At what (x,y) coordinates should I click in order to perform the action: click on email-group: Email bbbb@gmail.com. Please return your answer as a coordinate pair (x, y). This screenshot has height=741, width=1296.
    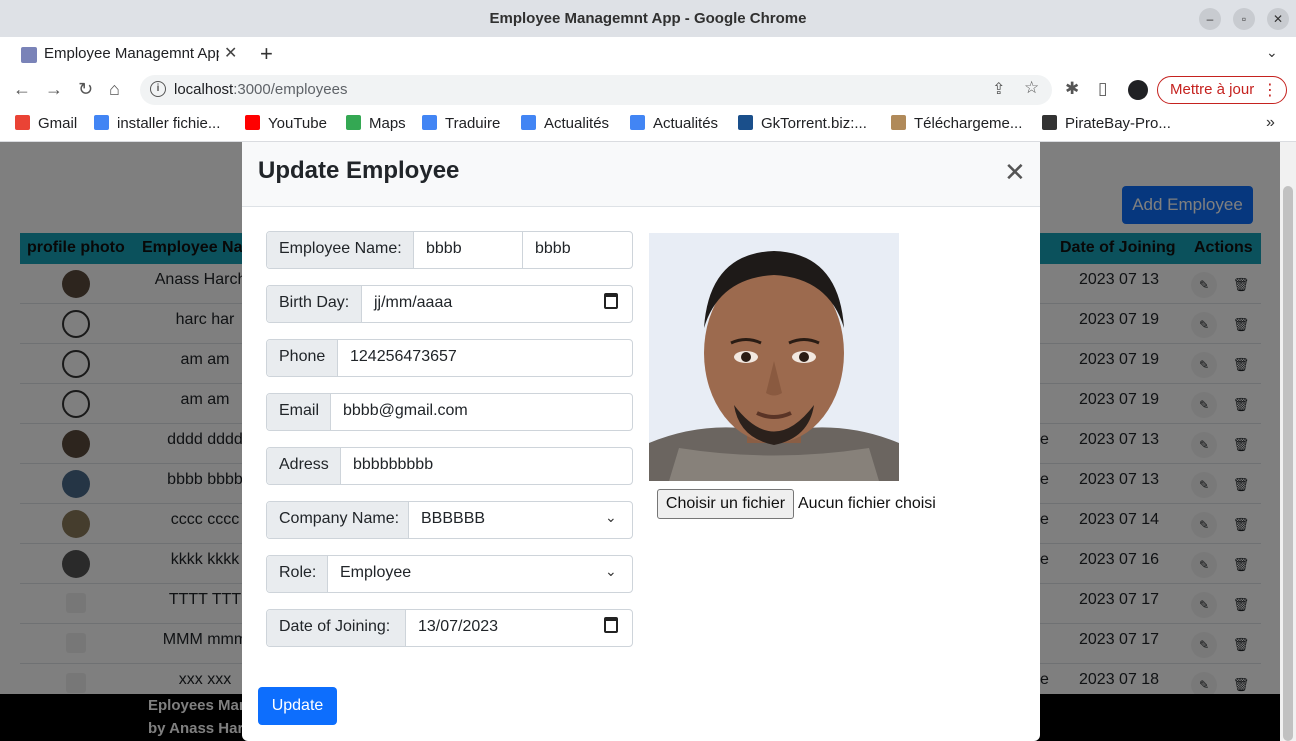
    Looking at the image, I should click on (449, 412).